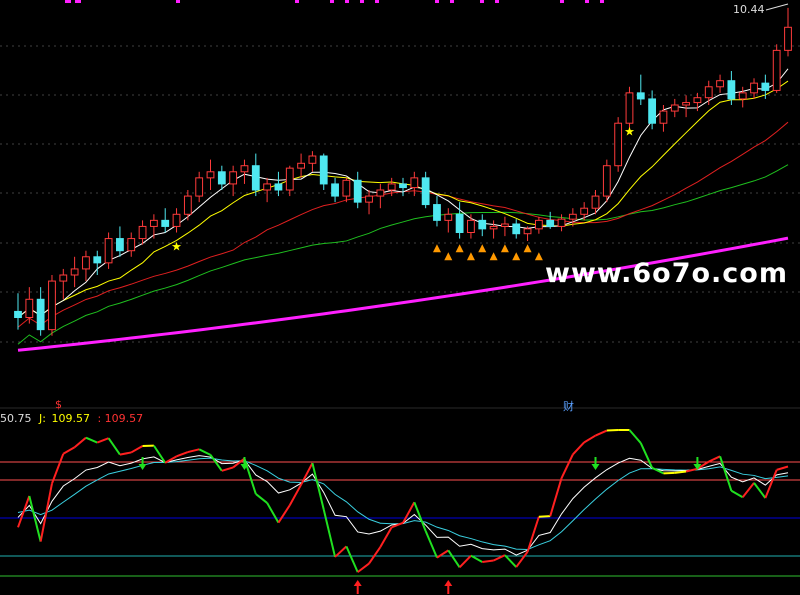  Describe the element at coordinates (777, 7) in the screenshot. I see `price-pointer-line` at that location.